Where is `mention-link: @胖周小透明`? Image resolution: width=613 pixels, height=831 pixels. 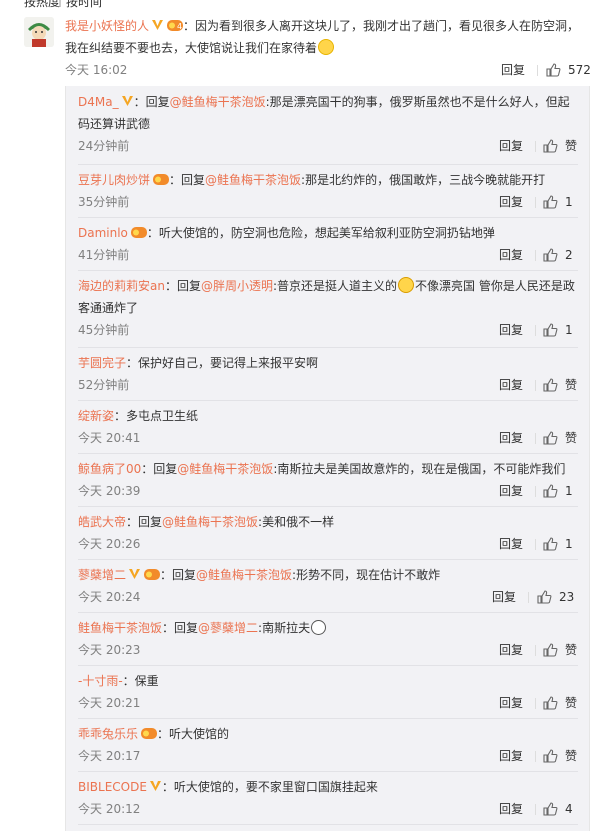
mention-link: @胖周小透明 is located at coordinates (237, 286).